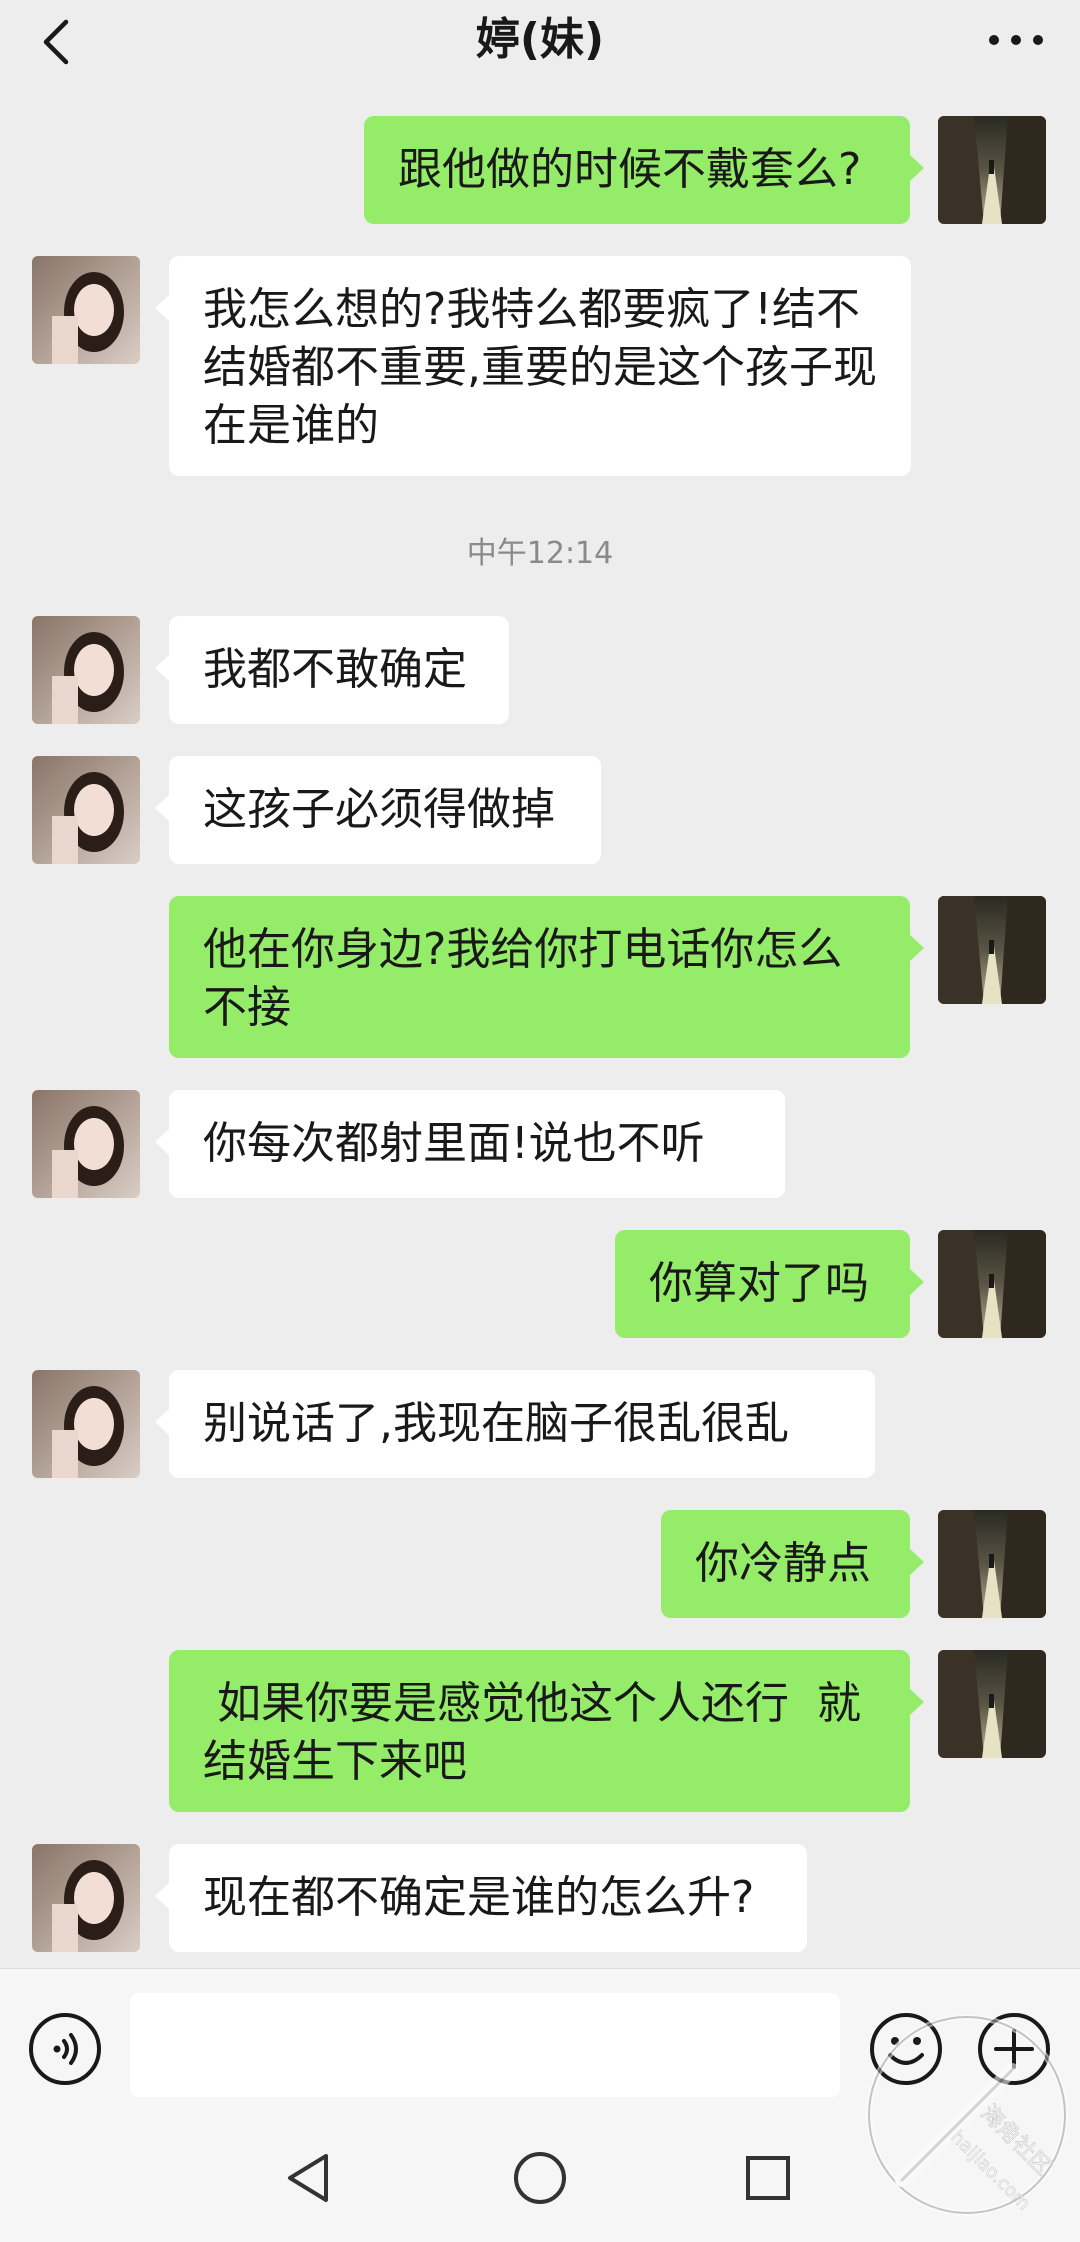 This screenshot has height=2242, width=1080. Describe the element at coordinates (532, 1732) in the screenshot. I see `message-text: 如果你要是感觉他这个人还行 就结婚生下来吧` at that location.